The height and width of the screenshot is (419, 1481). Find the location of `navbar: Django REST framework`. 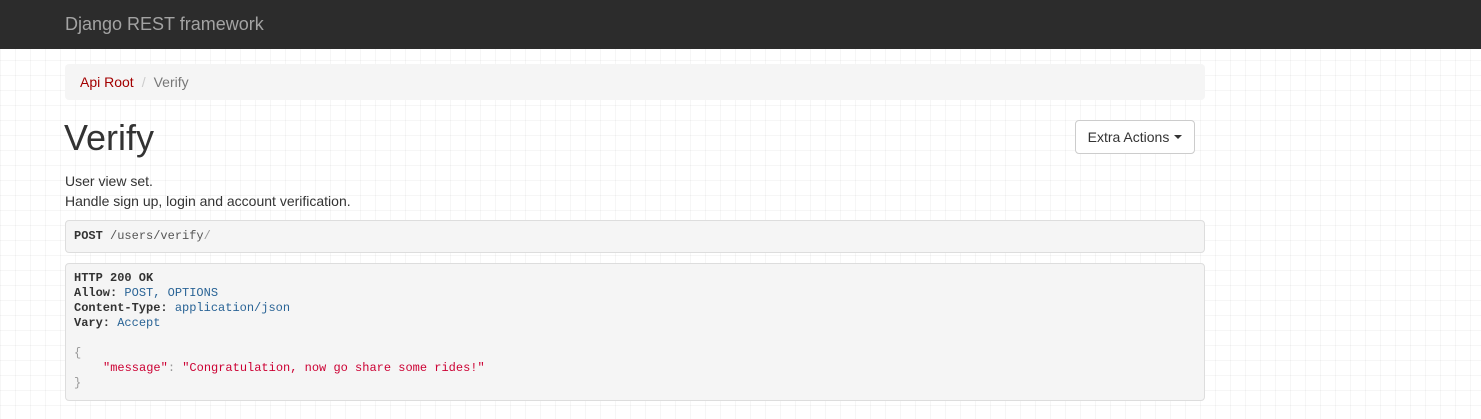

navbar: Django REST framework is located at coordinates (740, 24).